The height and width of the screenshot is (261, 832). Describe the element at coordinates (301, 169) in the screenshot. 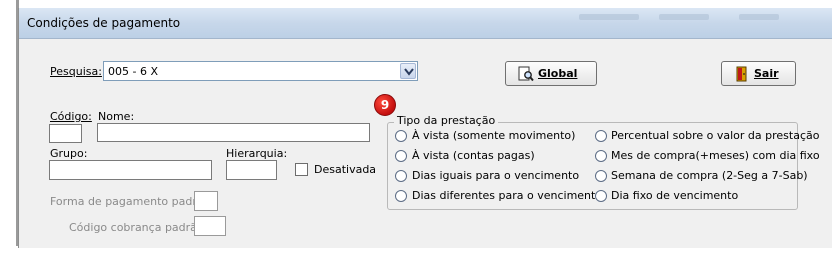

I see `desativada-checkbox` at that location.